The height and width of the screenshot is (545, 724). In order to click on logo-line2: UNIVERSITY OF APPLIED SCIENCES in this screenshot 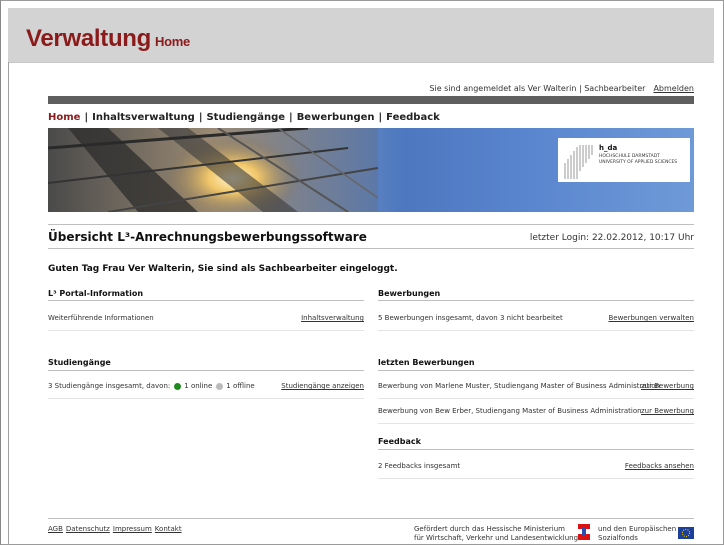, I will do `click(638, 162)`.